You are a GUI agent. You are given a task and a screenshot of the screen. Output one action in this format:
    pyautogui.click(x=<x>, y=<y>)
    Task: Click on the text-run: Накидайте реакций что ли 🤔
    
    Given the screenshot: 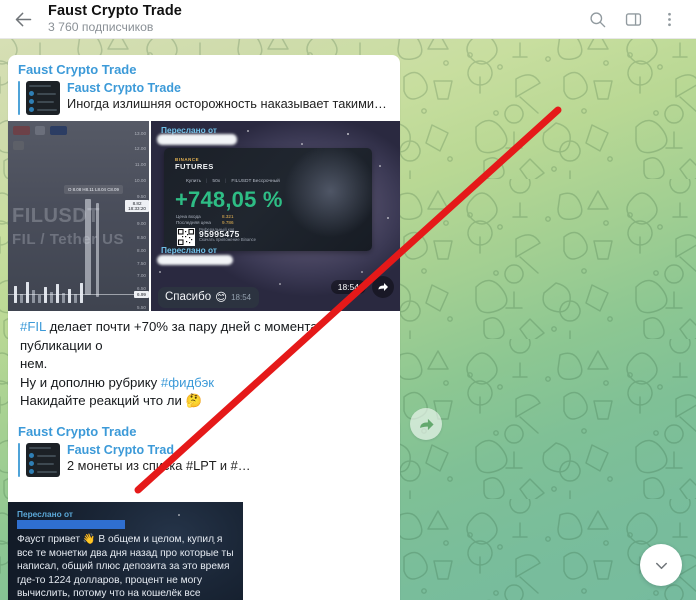 What is the action you would take?
    pyautogui.click(x=111, y=400)
    